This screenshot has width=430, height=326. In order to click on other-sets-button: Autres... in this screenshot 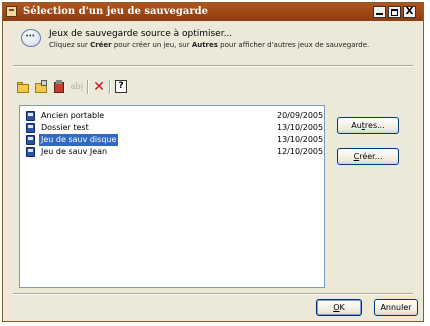, I will do `click(368, 125)`.